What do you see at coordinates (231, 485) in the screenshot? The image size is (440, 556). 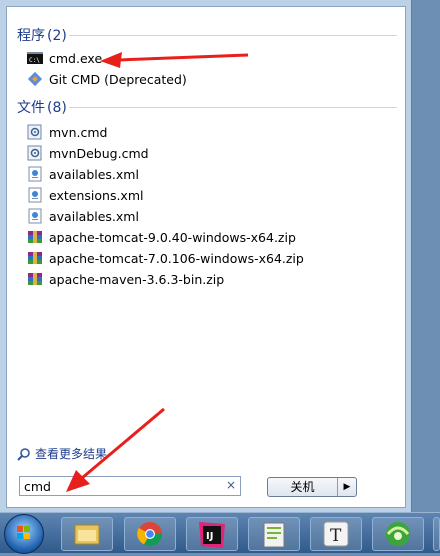 I see `clear-search-icon: ×` at bounding box center [231, 485].